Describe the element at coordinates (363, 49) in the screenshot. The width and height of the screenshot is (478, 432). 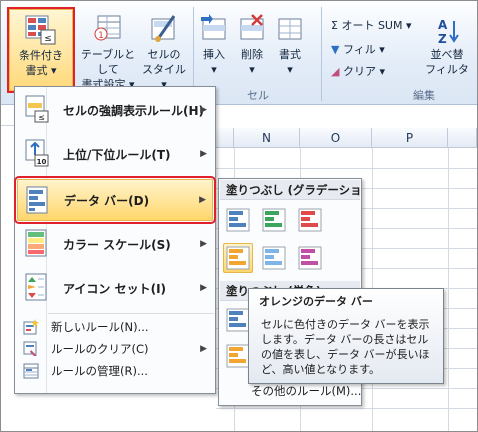
I see `fill-label: フィル ▾` at that location.